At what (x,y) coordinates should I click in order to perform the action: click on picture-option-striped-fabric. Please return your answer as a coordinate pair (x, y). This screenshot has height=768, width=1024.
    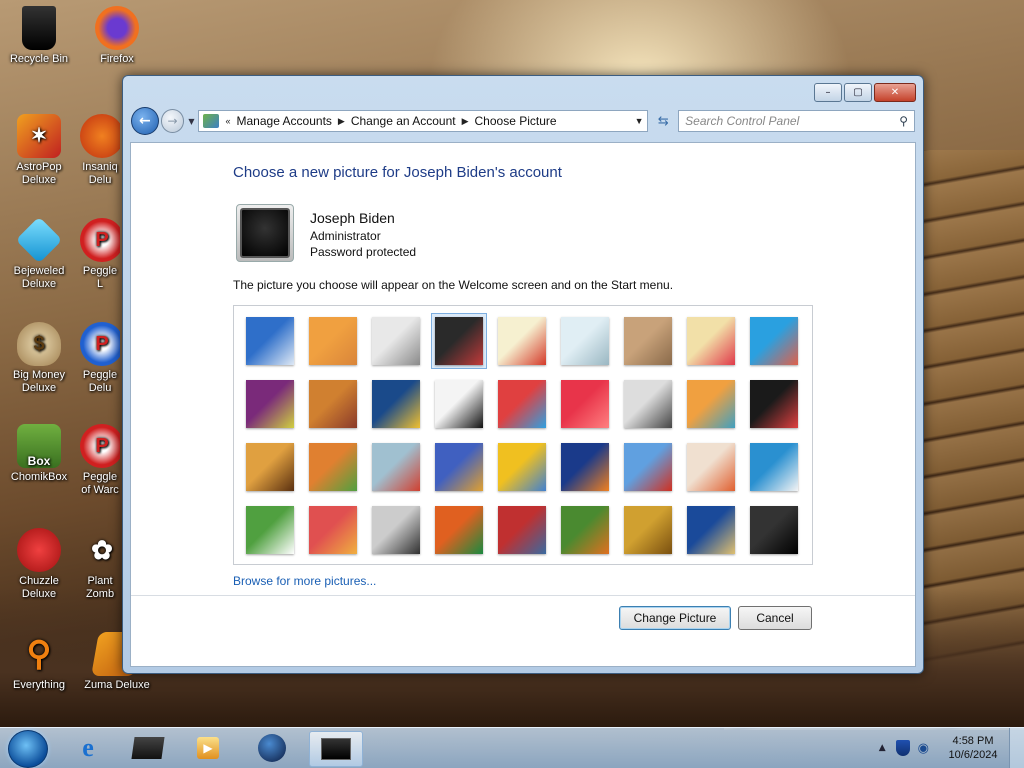
    Looking at the image, I should click on (333, 530).